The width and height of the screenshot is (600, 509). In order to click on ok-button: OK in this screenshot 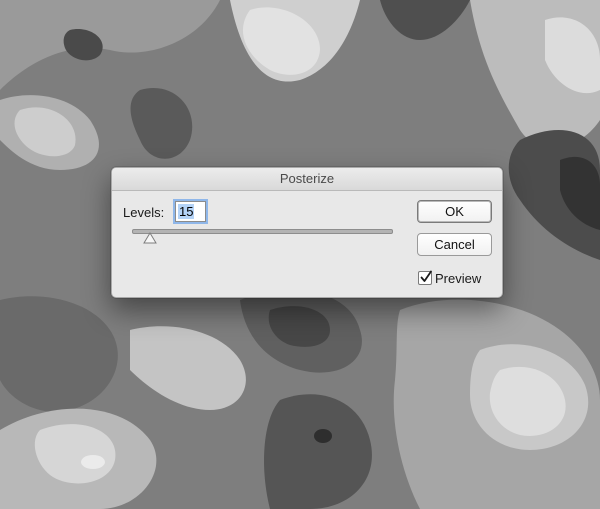, I will do `click(454, 211)`.